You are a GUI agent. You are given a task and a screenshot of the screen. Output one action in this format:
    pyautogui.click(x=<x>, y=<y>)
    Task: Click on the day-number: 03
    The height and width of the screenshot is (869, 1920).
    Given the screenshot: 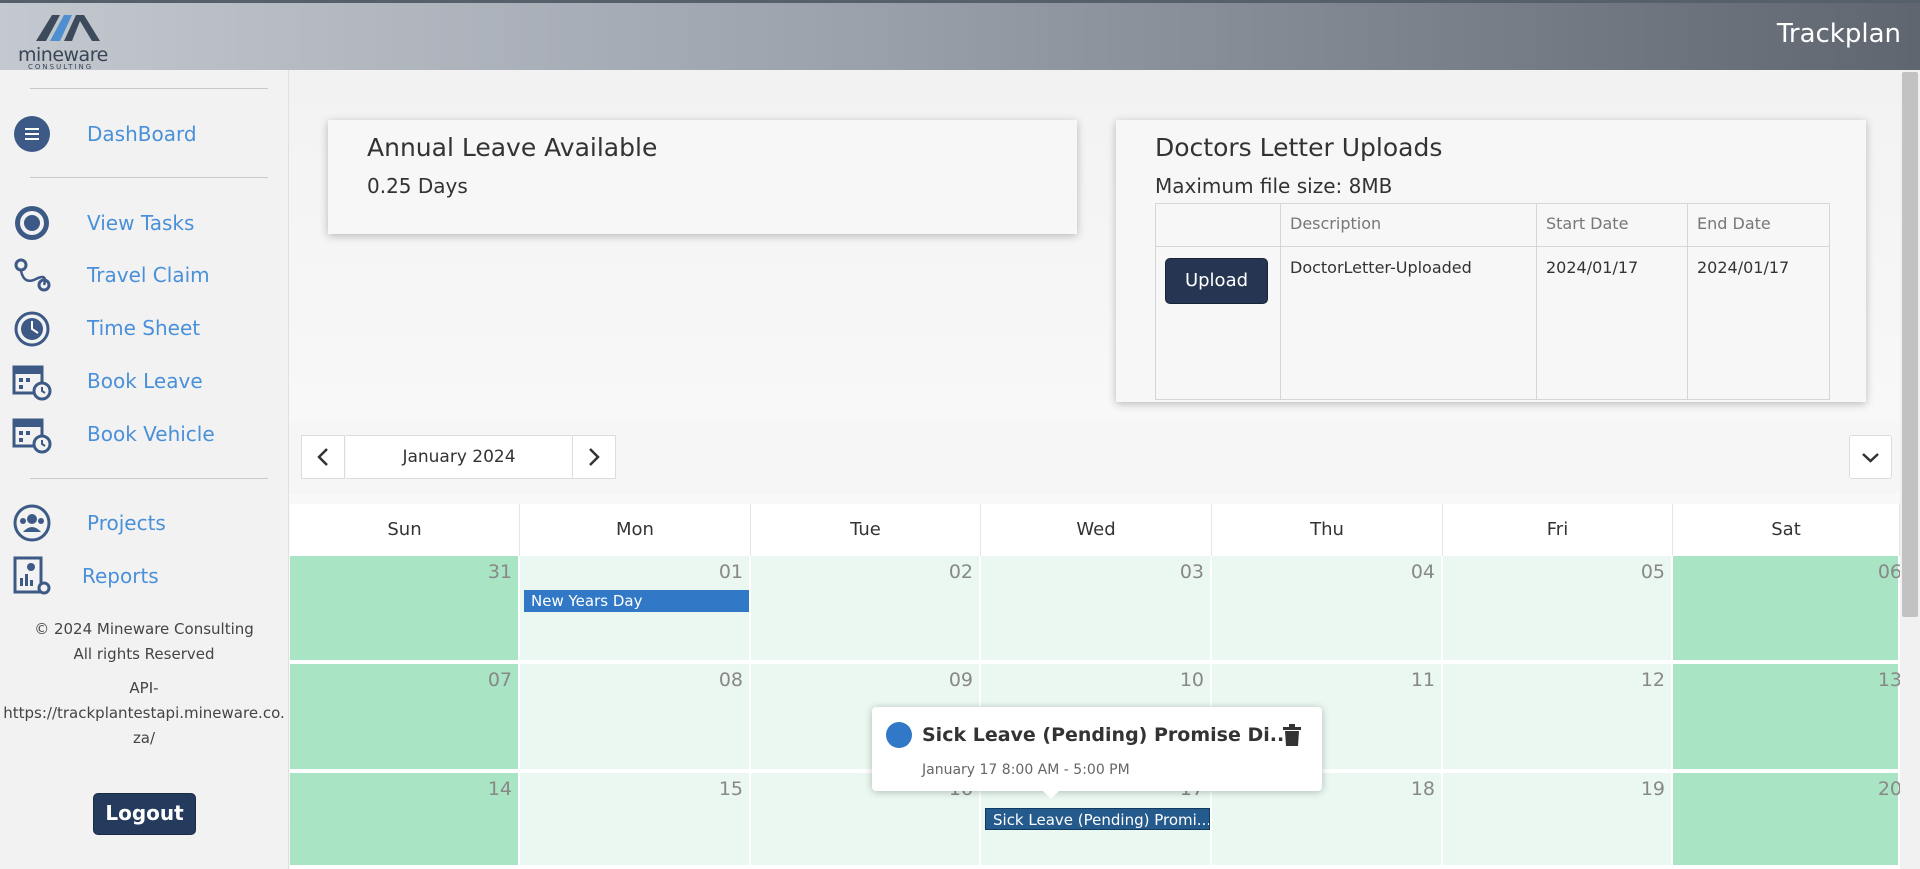 What is the action you would take?
    pyautogui.click(x=1191, y=572)
    